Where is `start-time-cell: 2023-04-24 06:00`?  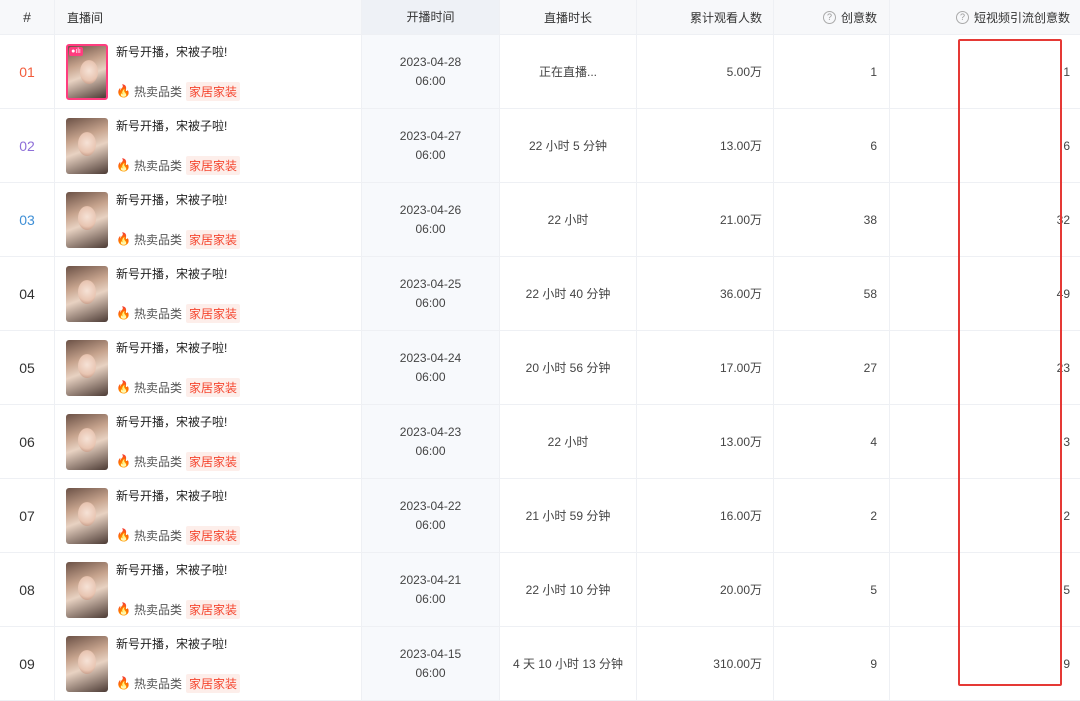 start-time-cell: 2023-04-24 06:00 is located at coordinates (431, 367).